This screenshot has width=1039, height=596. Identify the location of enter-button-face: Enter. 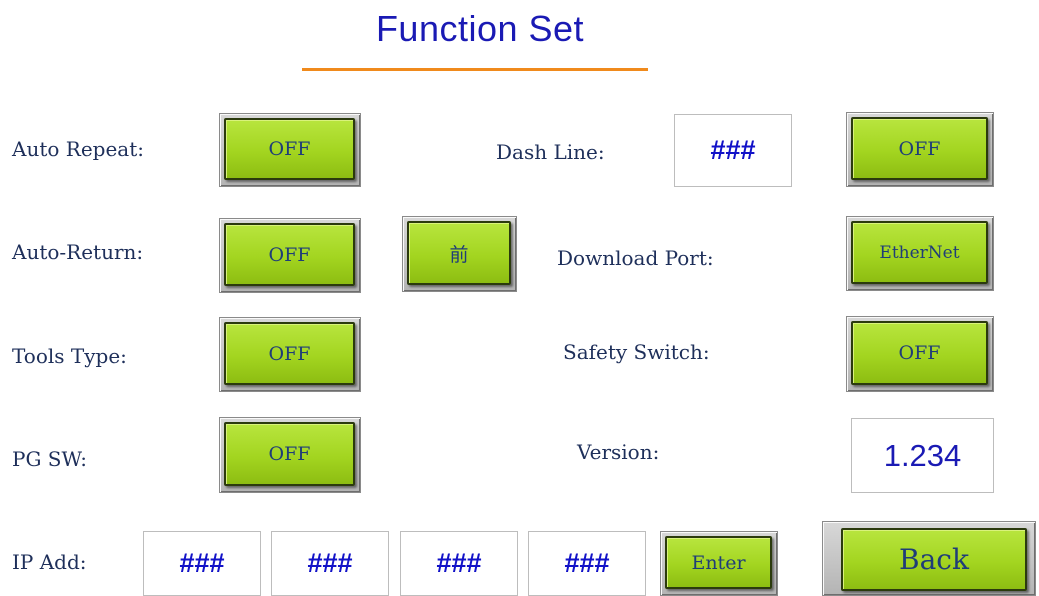
(718, 562).